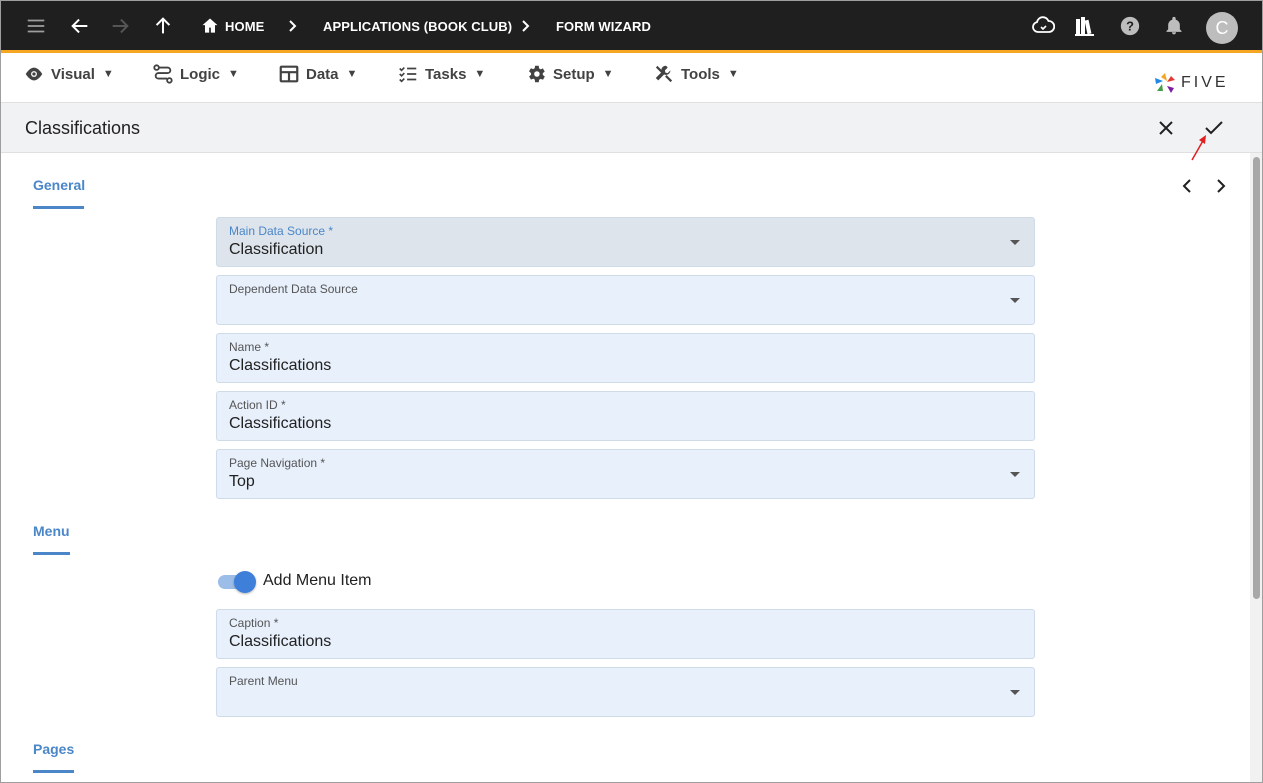  I want to click on back-arrow-icon, so click(80, 26).